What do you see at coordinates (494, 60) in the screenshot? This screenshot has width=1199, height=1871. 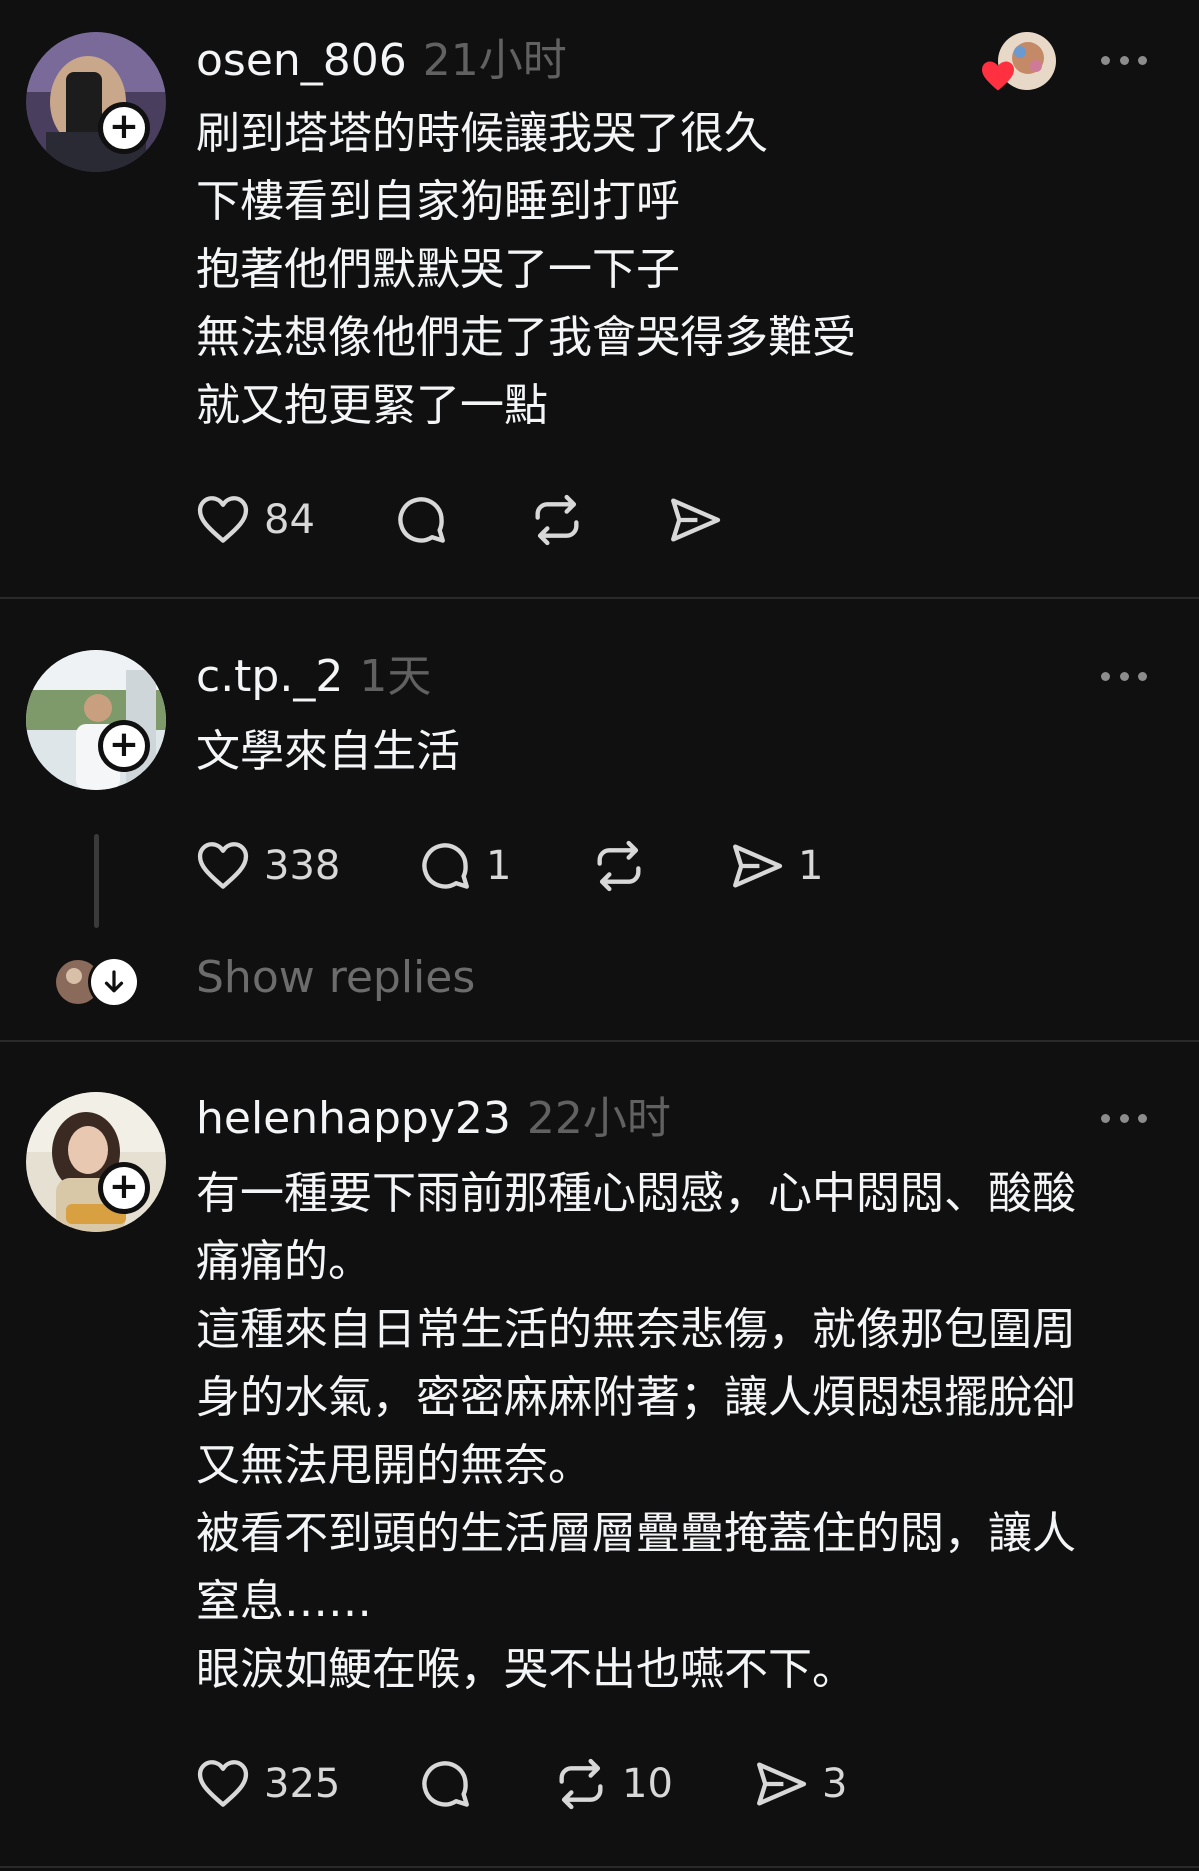 I see `timestamp: 21小时` at bounding box center [494, 60].